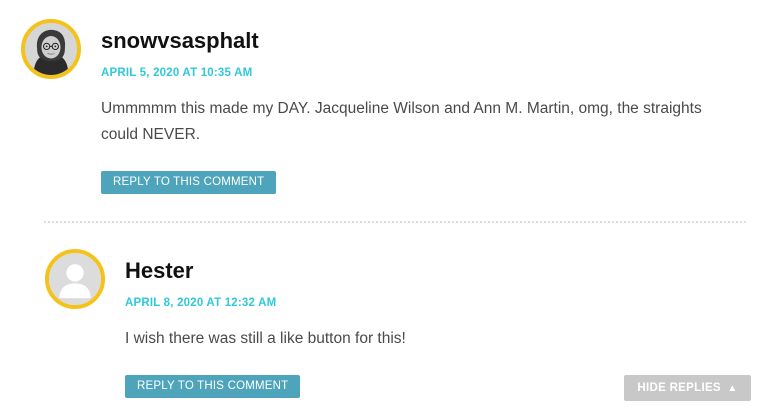 The height and width of the screenshot is (419, 766). What do you see at coordinates (200, 303) in the screenshot?
I see `comment-timestamp: APRIL 8, 2020 AT 12:32 AM` at bounding box center [200, 303].